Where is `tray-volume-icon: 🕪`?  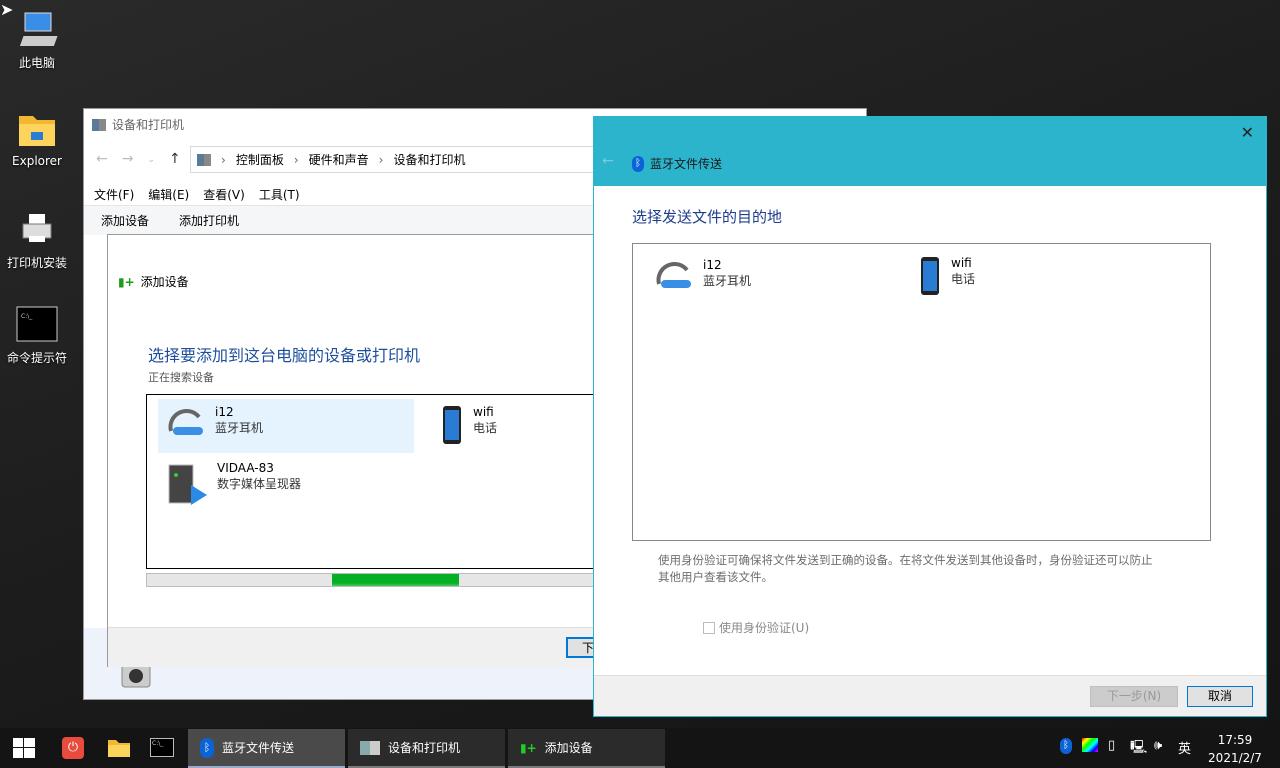
tray-volume-icon: 🕪 is located at coordinates (1158, 745).